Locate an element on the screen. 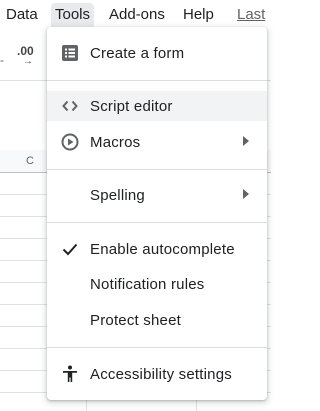  menu-help: Help is located at coordinates (198, 14).